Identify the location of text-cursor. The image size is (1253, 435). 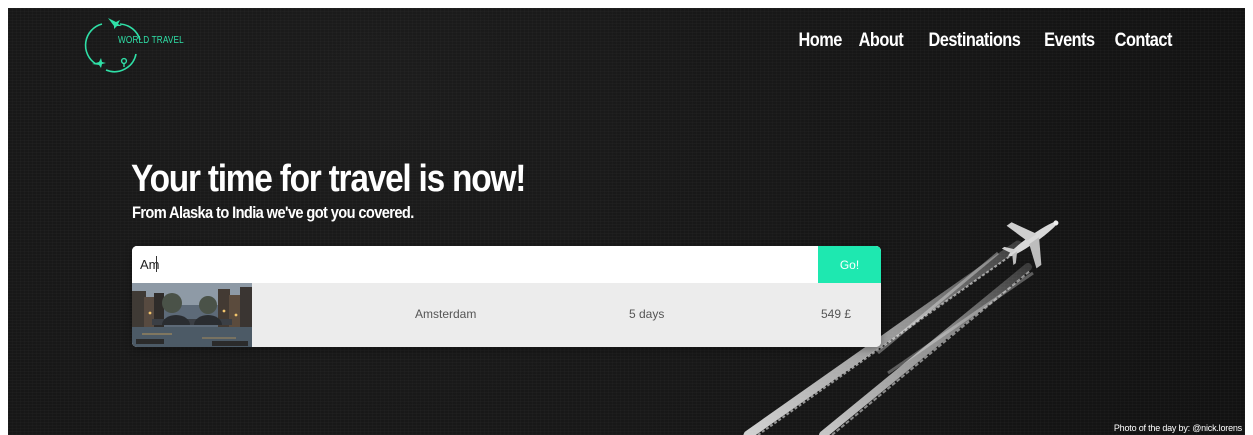
(156, 264).